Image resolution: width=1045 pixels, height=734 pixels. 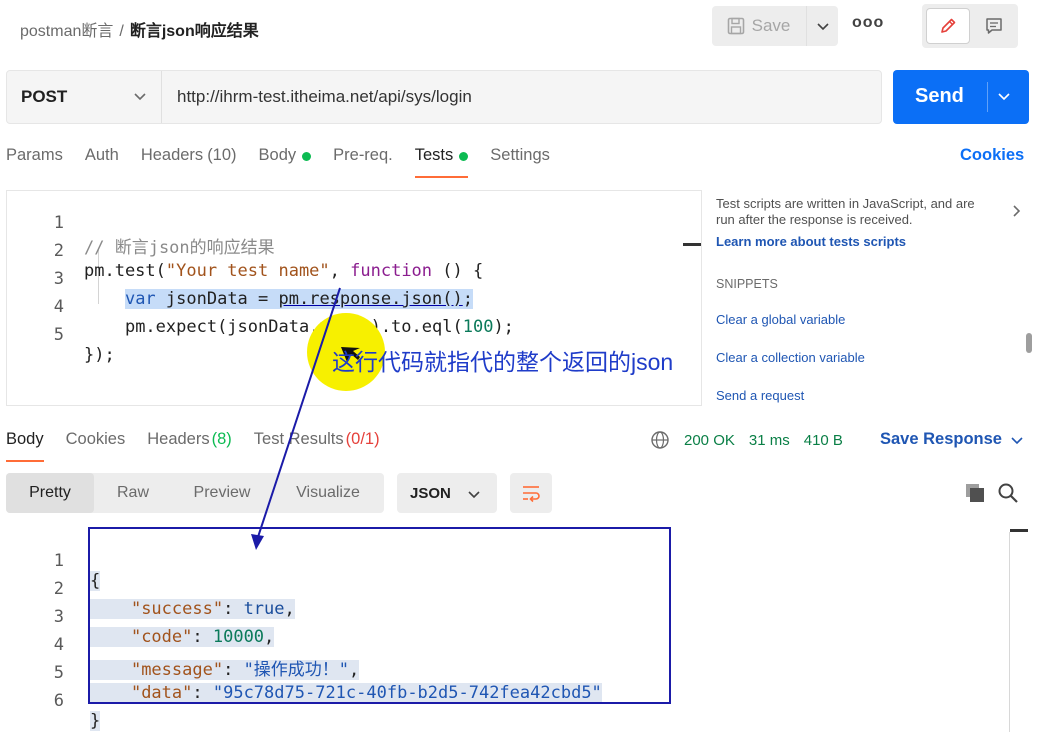 What do you see at coordinates (1016, 211) in the screenshot?
I see `chevron-right-icon` at bounding box center [1016, 211].